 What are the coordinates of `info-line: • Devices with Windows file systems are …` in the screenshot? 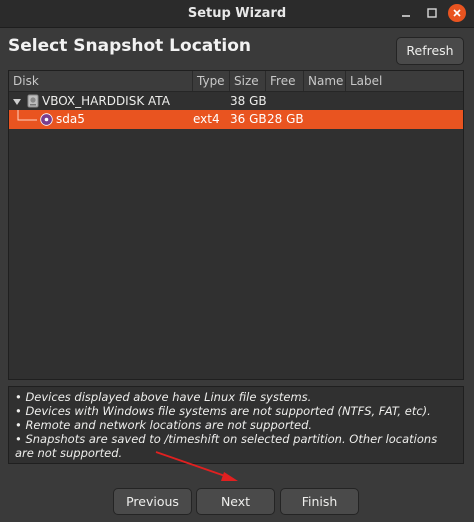 It's located at (223, 411).